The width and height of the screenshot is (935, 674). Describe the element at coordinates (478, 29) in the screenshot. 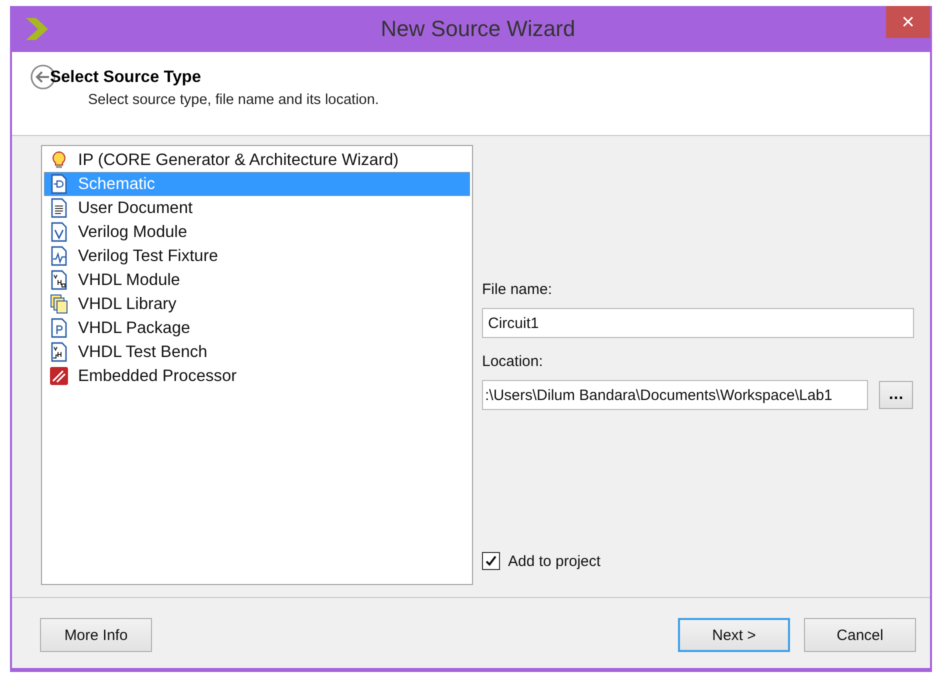

I see `window-title: New Source Wizard` at that location.